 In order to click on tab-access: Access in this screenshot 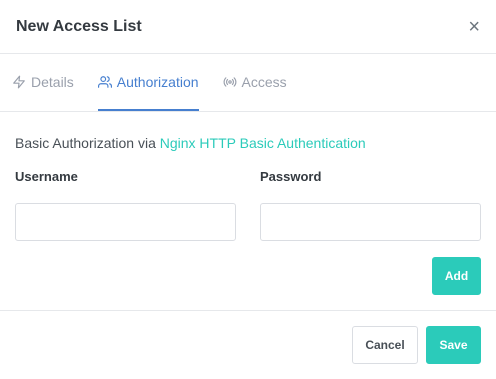, I will do `click(255, 82)`.